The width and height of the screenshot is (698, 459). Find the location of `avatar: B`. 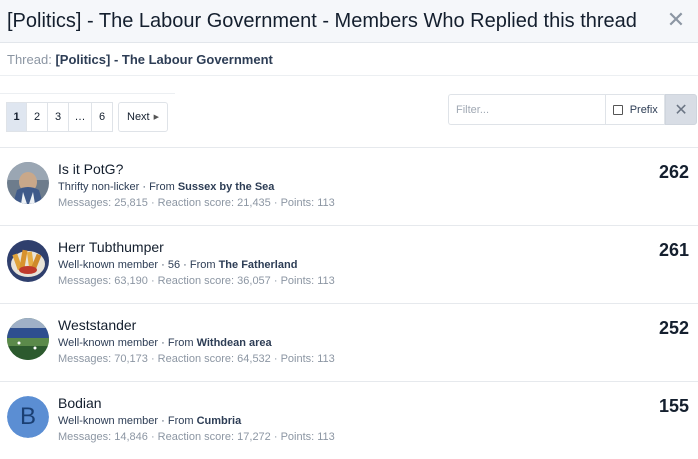

avatar: B is located at coordinates (28, 417).